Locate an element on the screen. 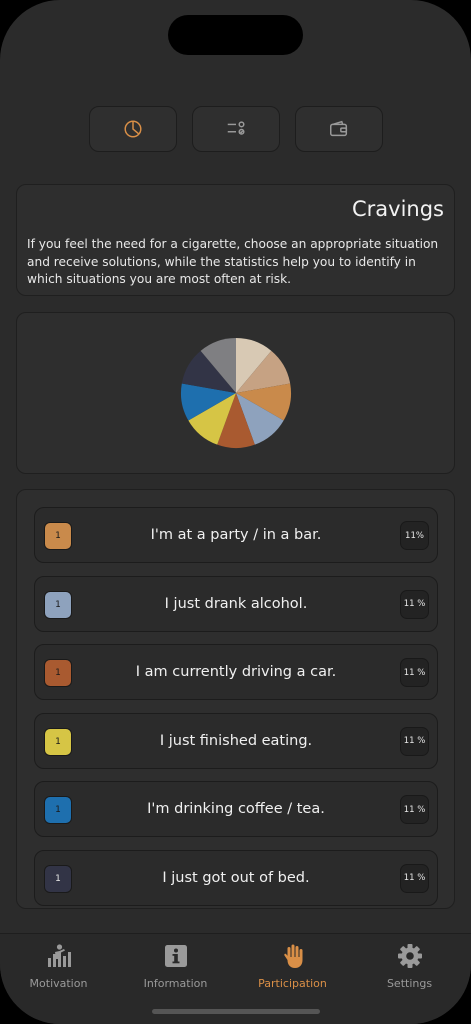 The width and height of the screenshot is (471, 1024). tab-label: Motivation is located at coordinates (58, 983).